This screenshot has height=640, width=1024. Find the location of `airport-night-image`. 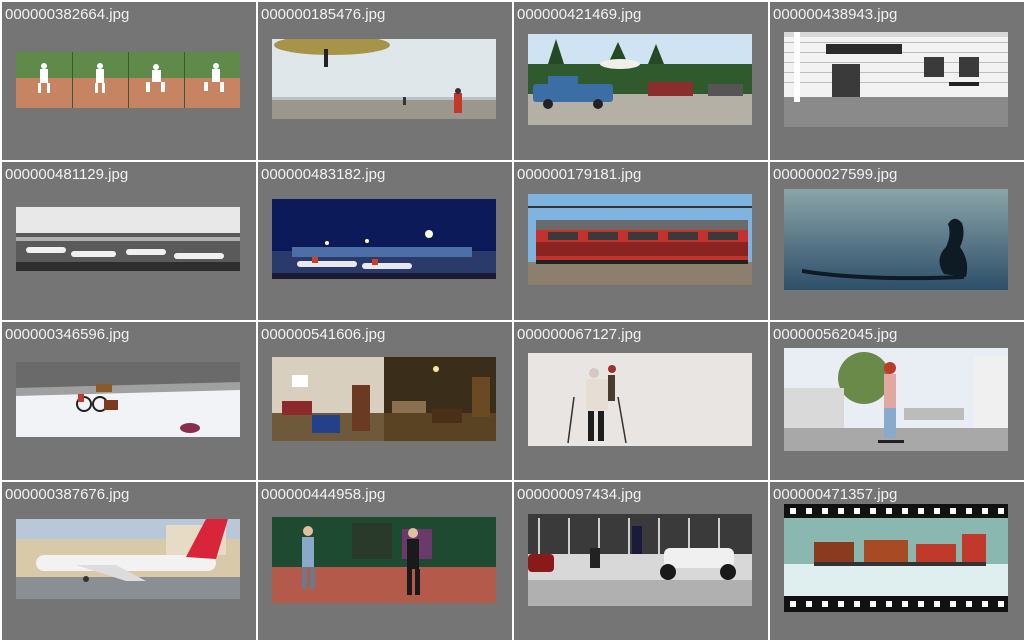

airport-night-image is located at coordinates (384, 239).